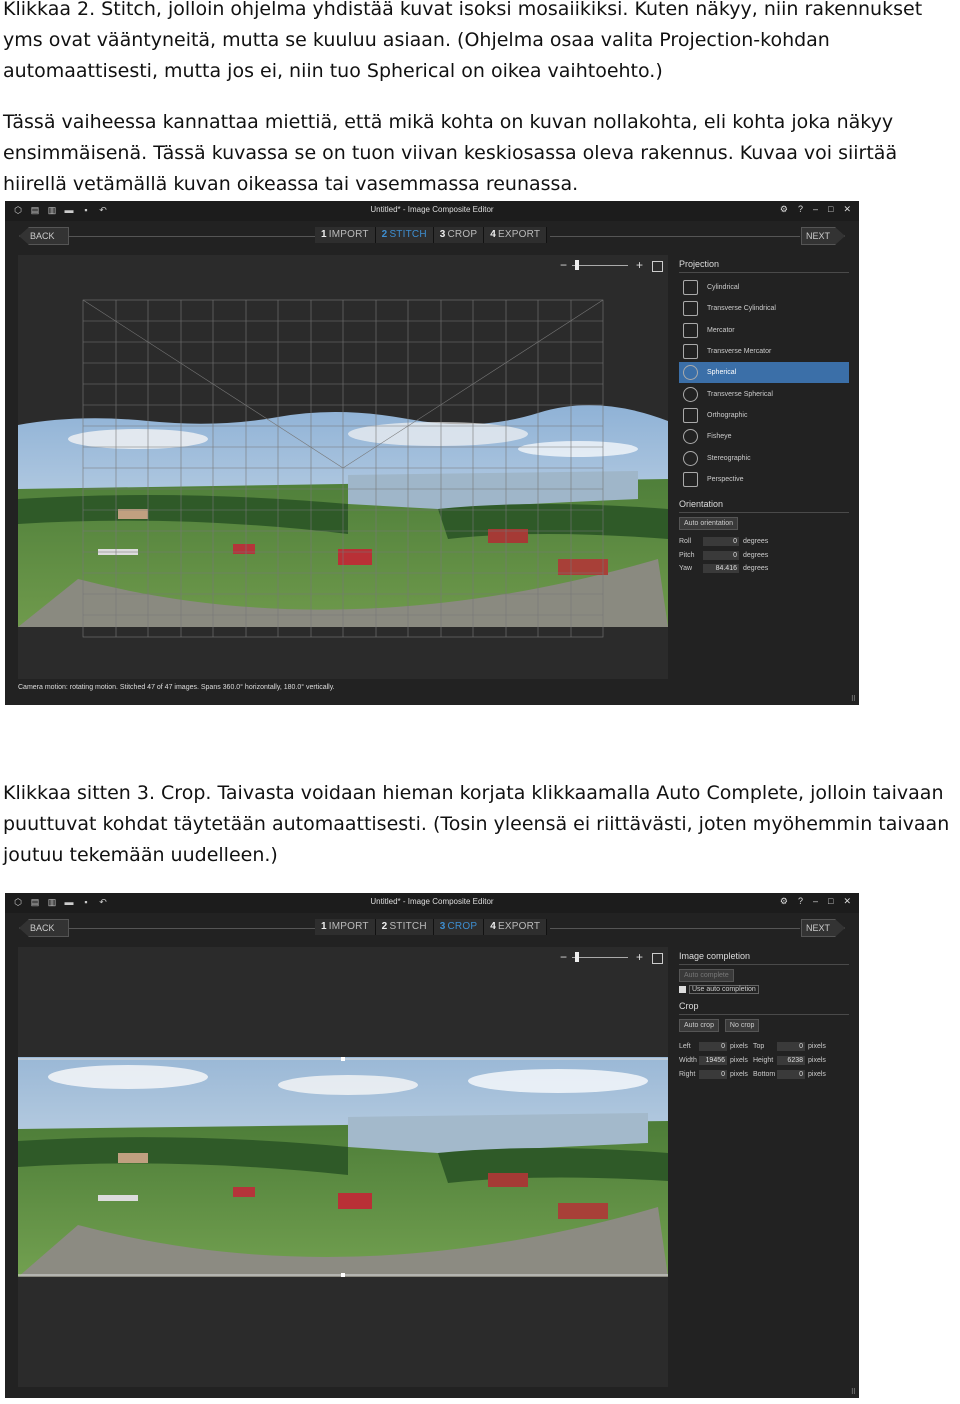 This screenshot has height=1404, width=960. What do you see at coordinates (690, 352) in the screenshot?
I see `transverse-mercator-icon` at bounding box center [690, 352].